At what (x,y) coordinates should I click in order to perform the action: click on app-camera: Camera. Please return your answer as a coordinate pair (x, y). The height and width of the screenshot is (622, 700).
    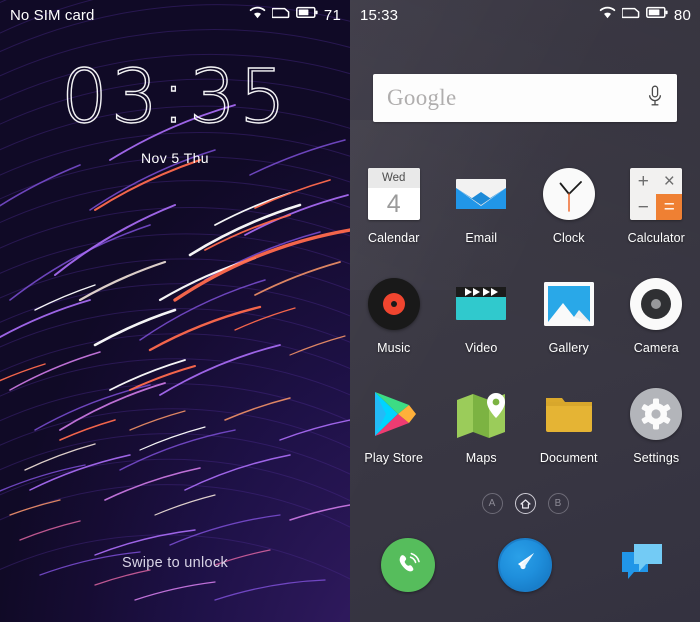
    Looking at the image, I should click on (656, 325).